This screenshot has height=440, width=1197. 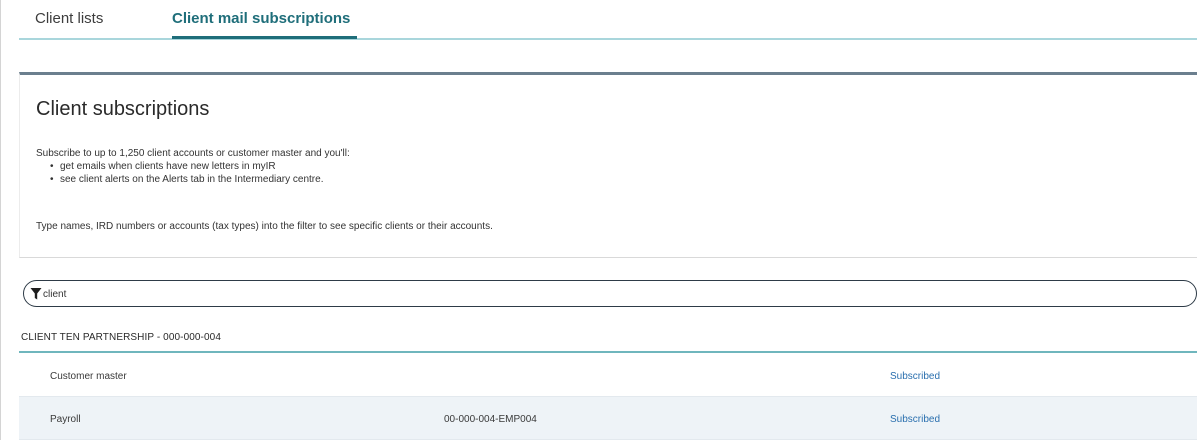 What do you see at coordinates (121, 337) in the screenshot?
I see `client-name: CLIENT TEN PARTNERSHIP - 000-000-004` at bounding box center [121, 337].